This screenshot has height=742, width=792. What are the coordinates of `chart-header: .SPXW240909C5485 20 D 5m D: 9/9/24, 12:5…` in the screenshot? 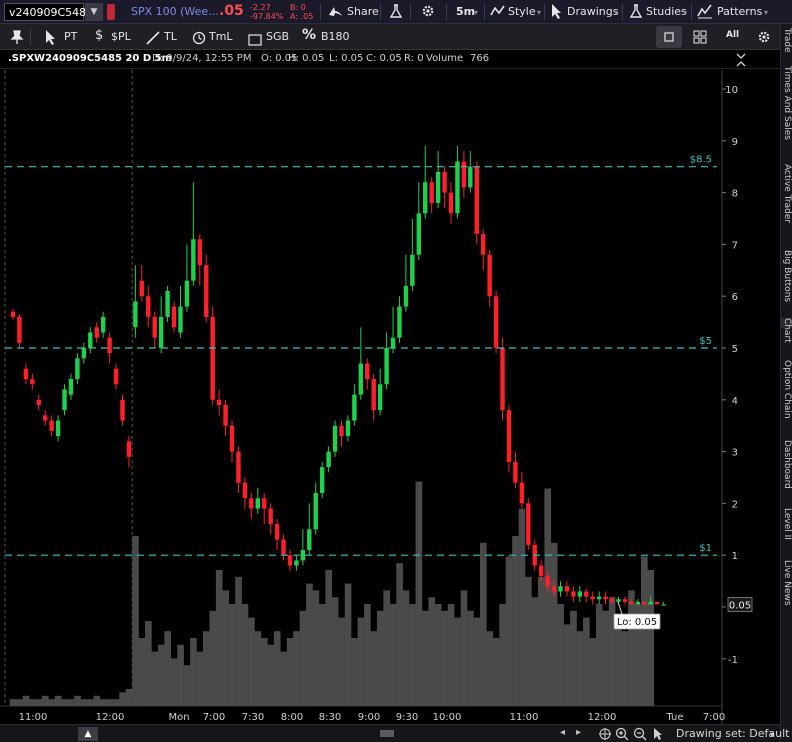 It's located at (390, 59).